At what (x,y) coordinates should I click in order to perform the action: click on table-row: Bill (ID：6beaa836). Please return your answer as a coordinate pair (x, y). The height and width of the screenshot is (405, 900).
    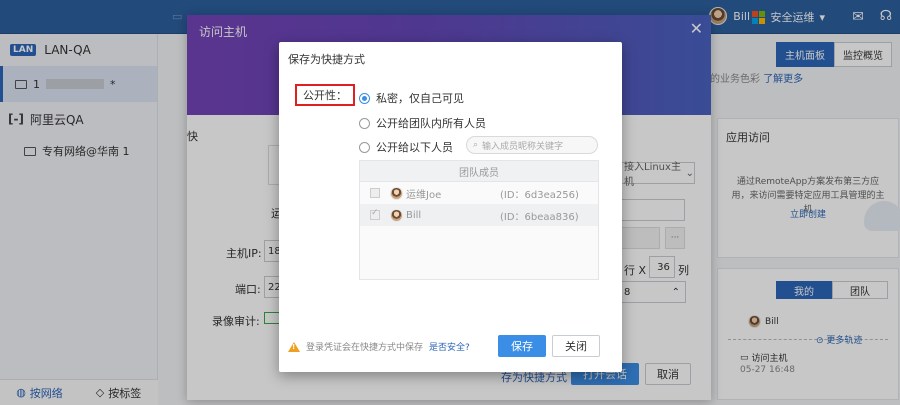
    Looking at the image, I should click on (479, 215).